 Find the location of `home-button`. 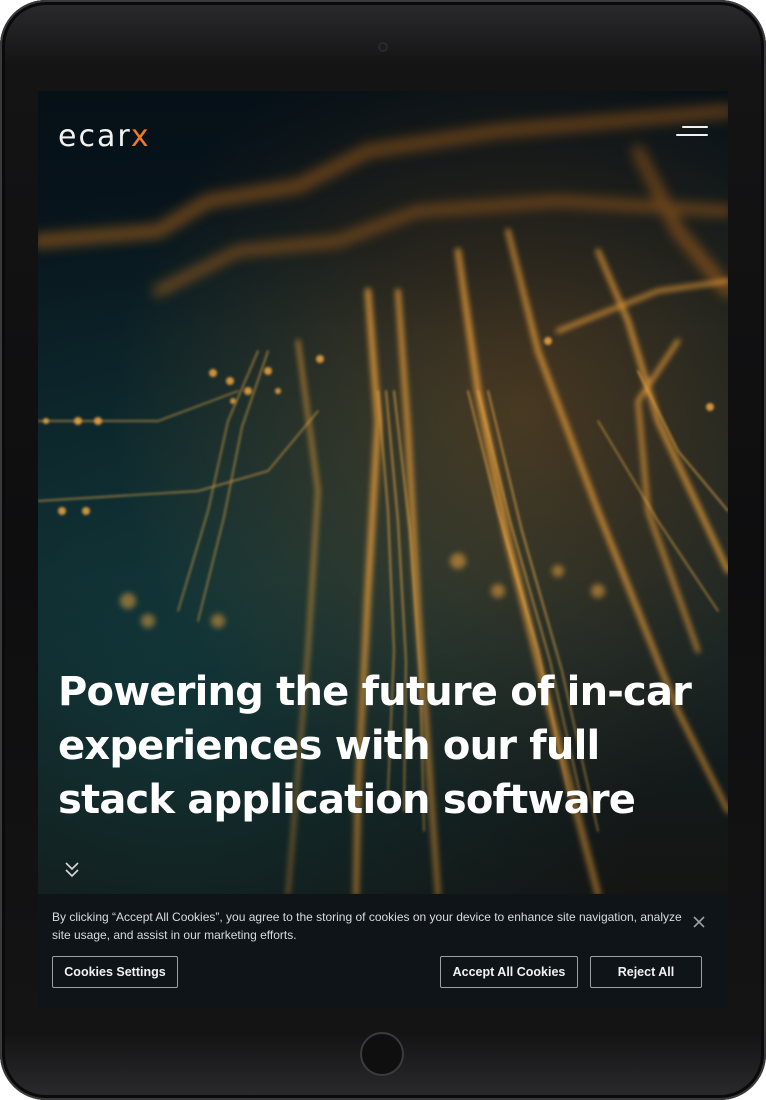

home-button is located at coordinates (382, 1054).